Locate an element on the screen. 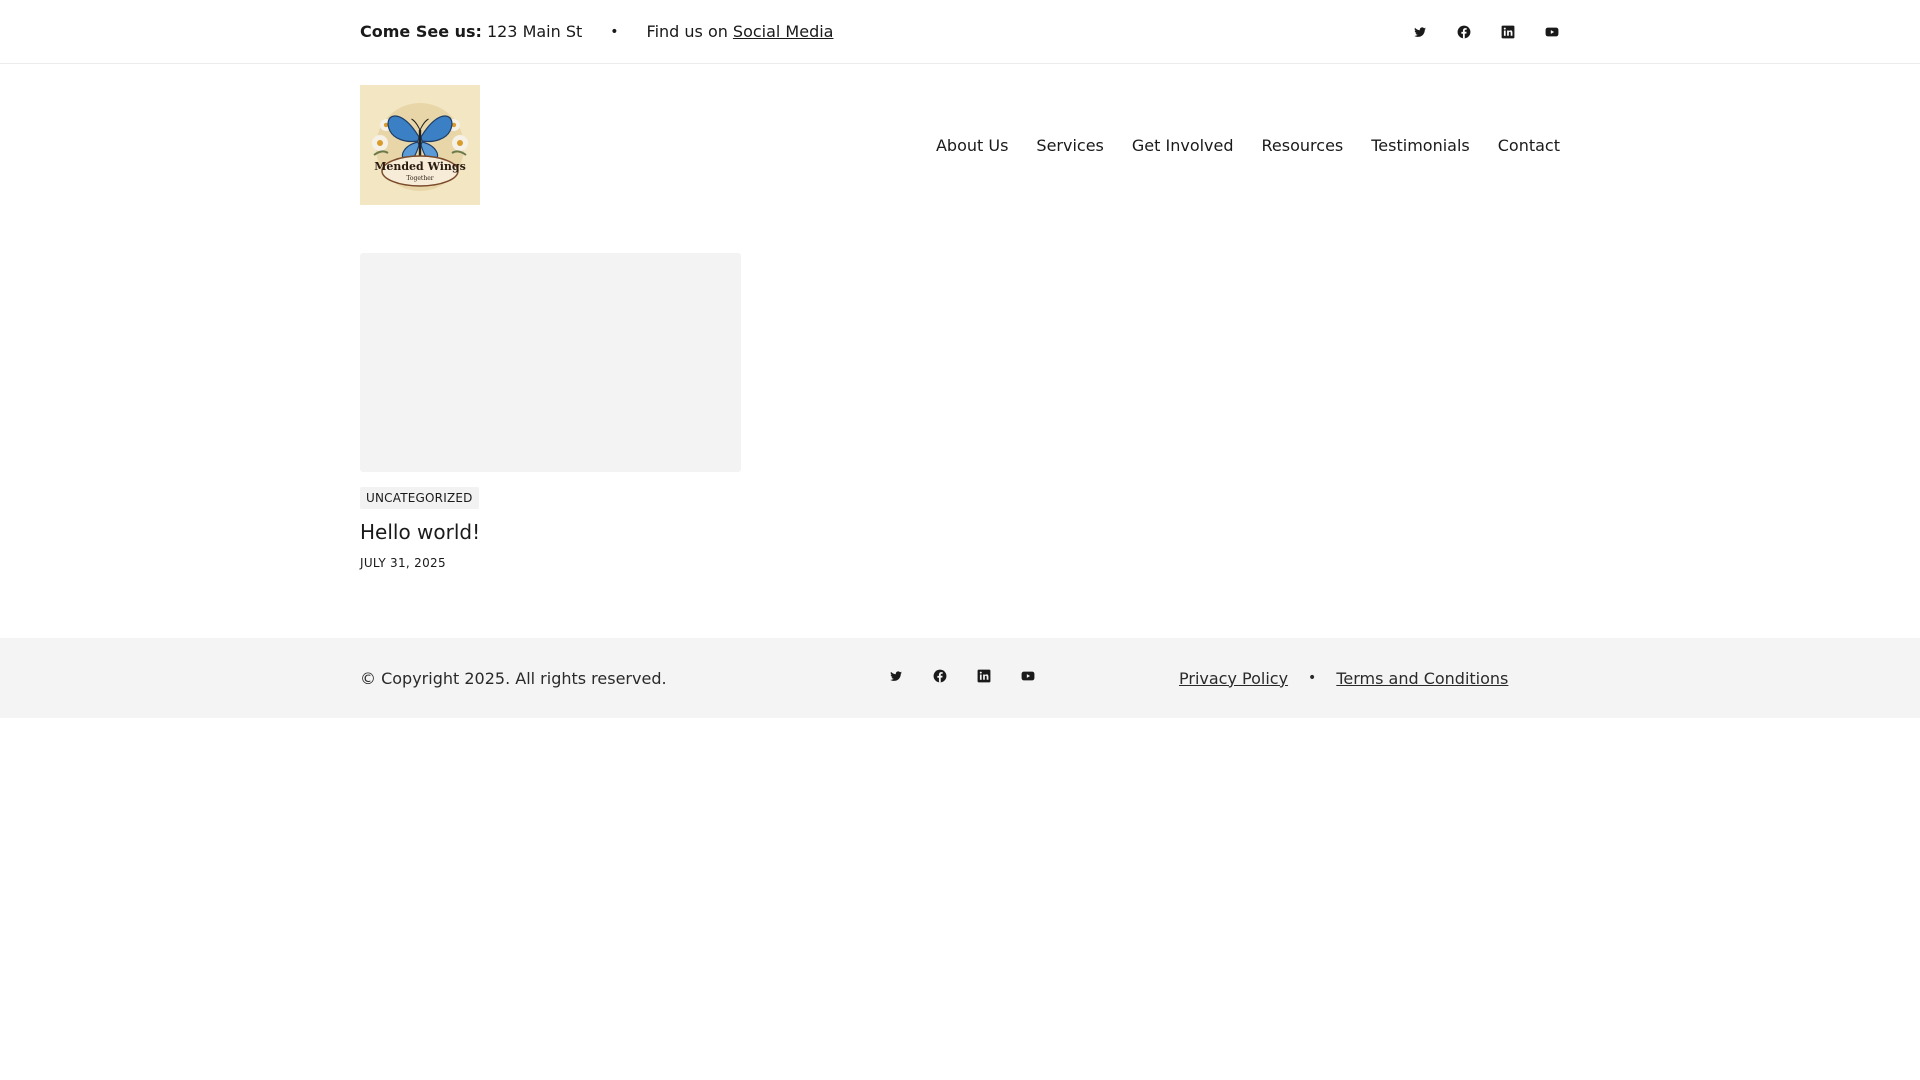 Image resolution: width=1920 pixels, height=1080 pixels. post-thumbnail is located at coordinates (550, 362).